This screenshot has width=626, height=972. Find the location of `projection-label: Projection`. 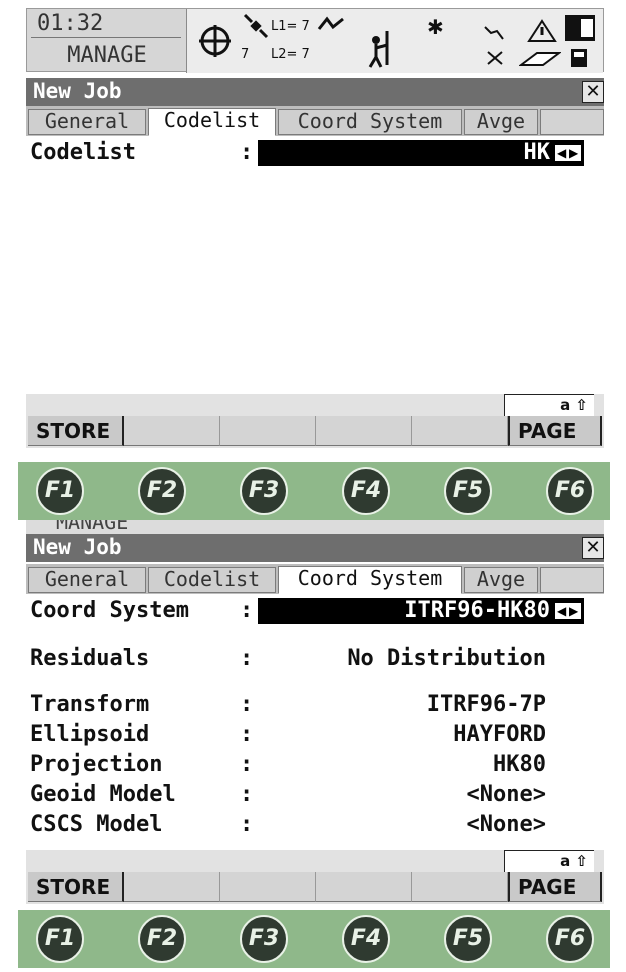

projection-label: Projection is located at coordinates (96, 764).